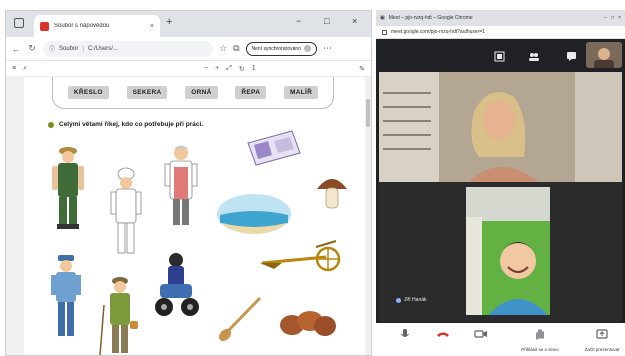 This screenshot has width=625, height=356. What do you see at coordinates (152, 26) in the screenshot?
I see `tab-close-icon: ×` at bounding box center [152, 26].